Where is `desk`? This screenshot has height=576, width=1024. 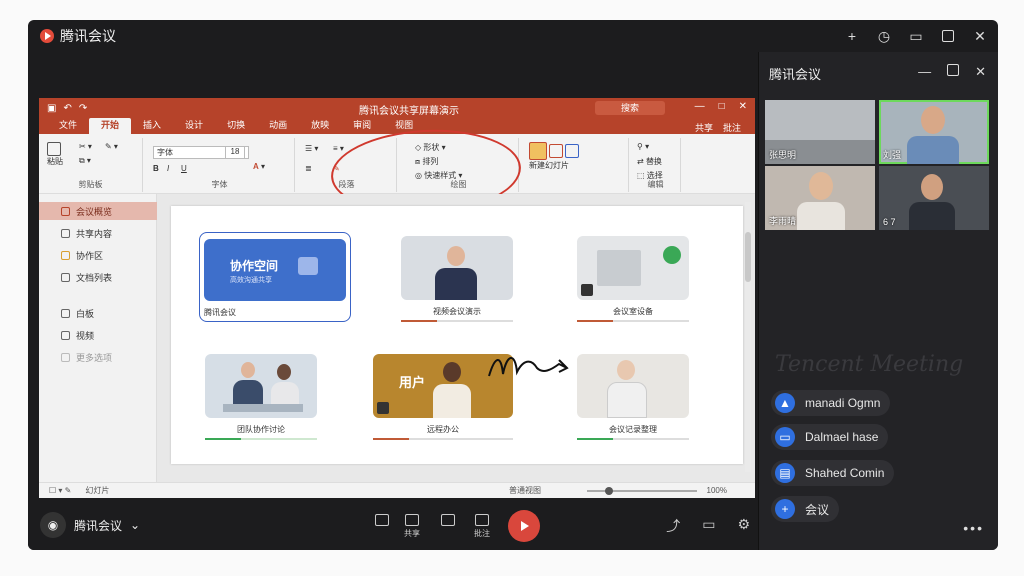
desk is located at coordinates (263, 408).